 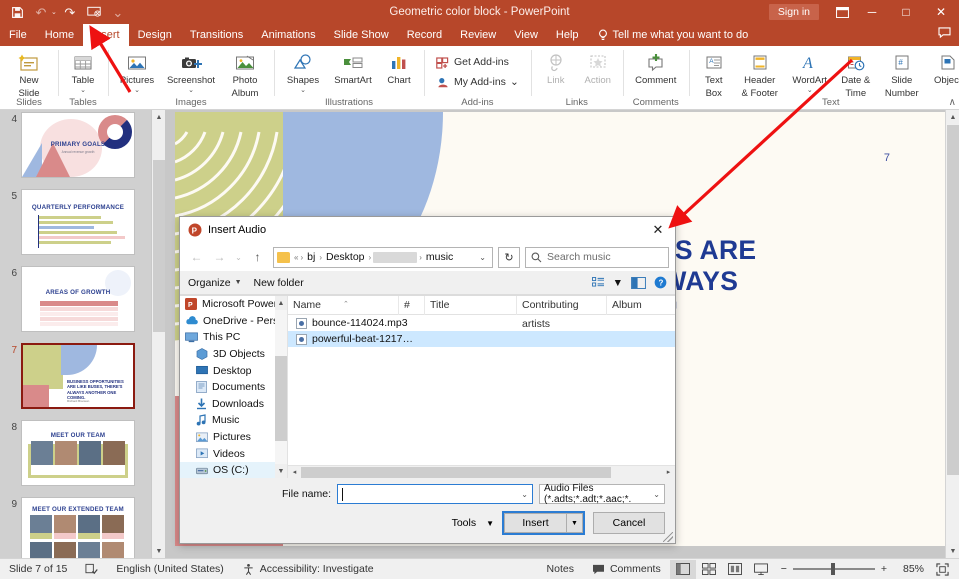 What do you see at coordinates (233, 469) in the screenshot?
I see `nav-item-os-c: OS (C:)` at bounding box center [233, 469].